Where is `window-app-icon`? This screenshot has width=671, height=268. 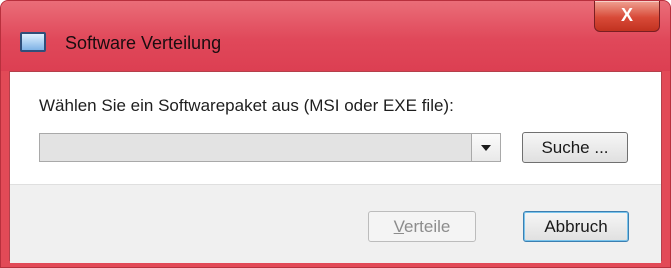 window-app-icon is located at coordinates (33, 42).